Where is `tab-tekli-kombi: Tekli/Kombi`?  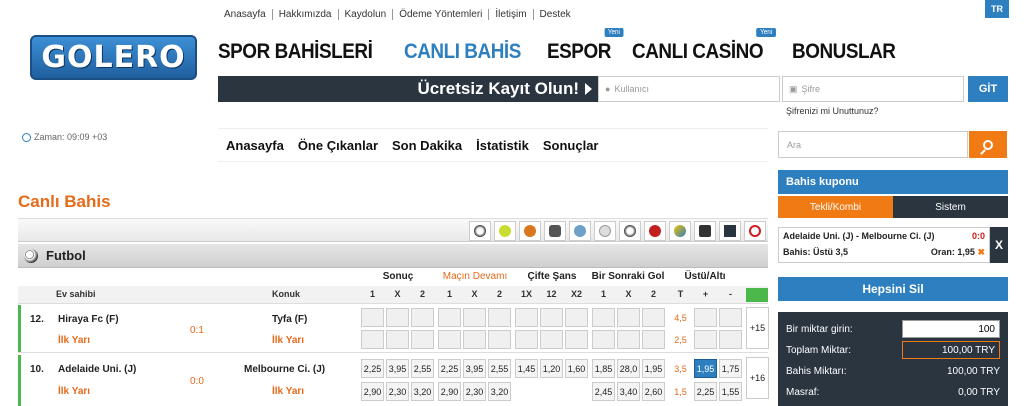 tab-tekli-kombi: Tekli/Kombi is located at coordinates (835, 207).